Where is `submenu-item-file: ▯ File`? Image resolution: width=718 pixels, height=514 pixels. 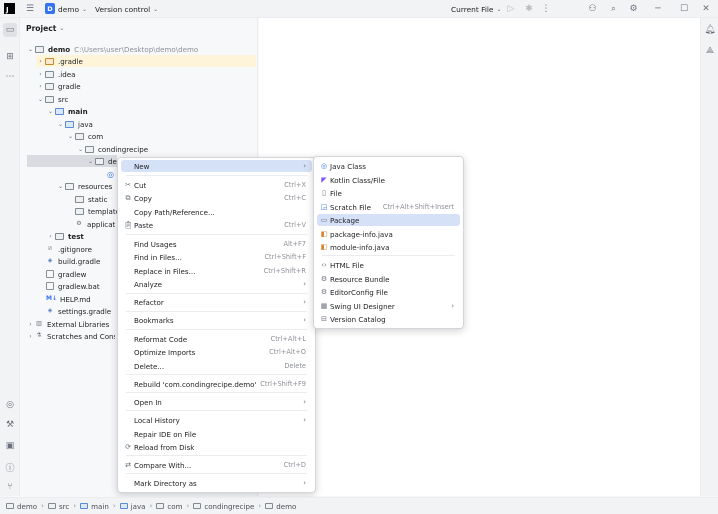 submenu-item-file: ▯ File is located at coordinates (388, 193).